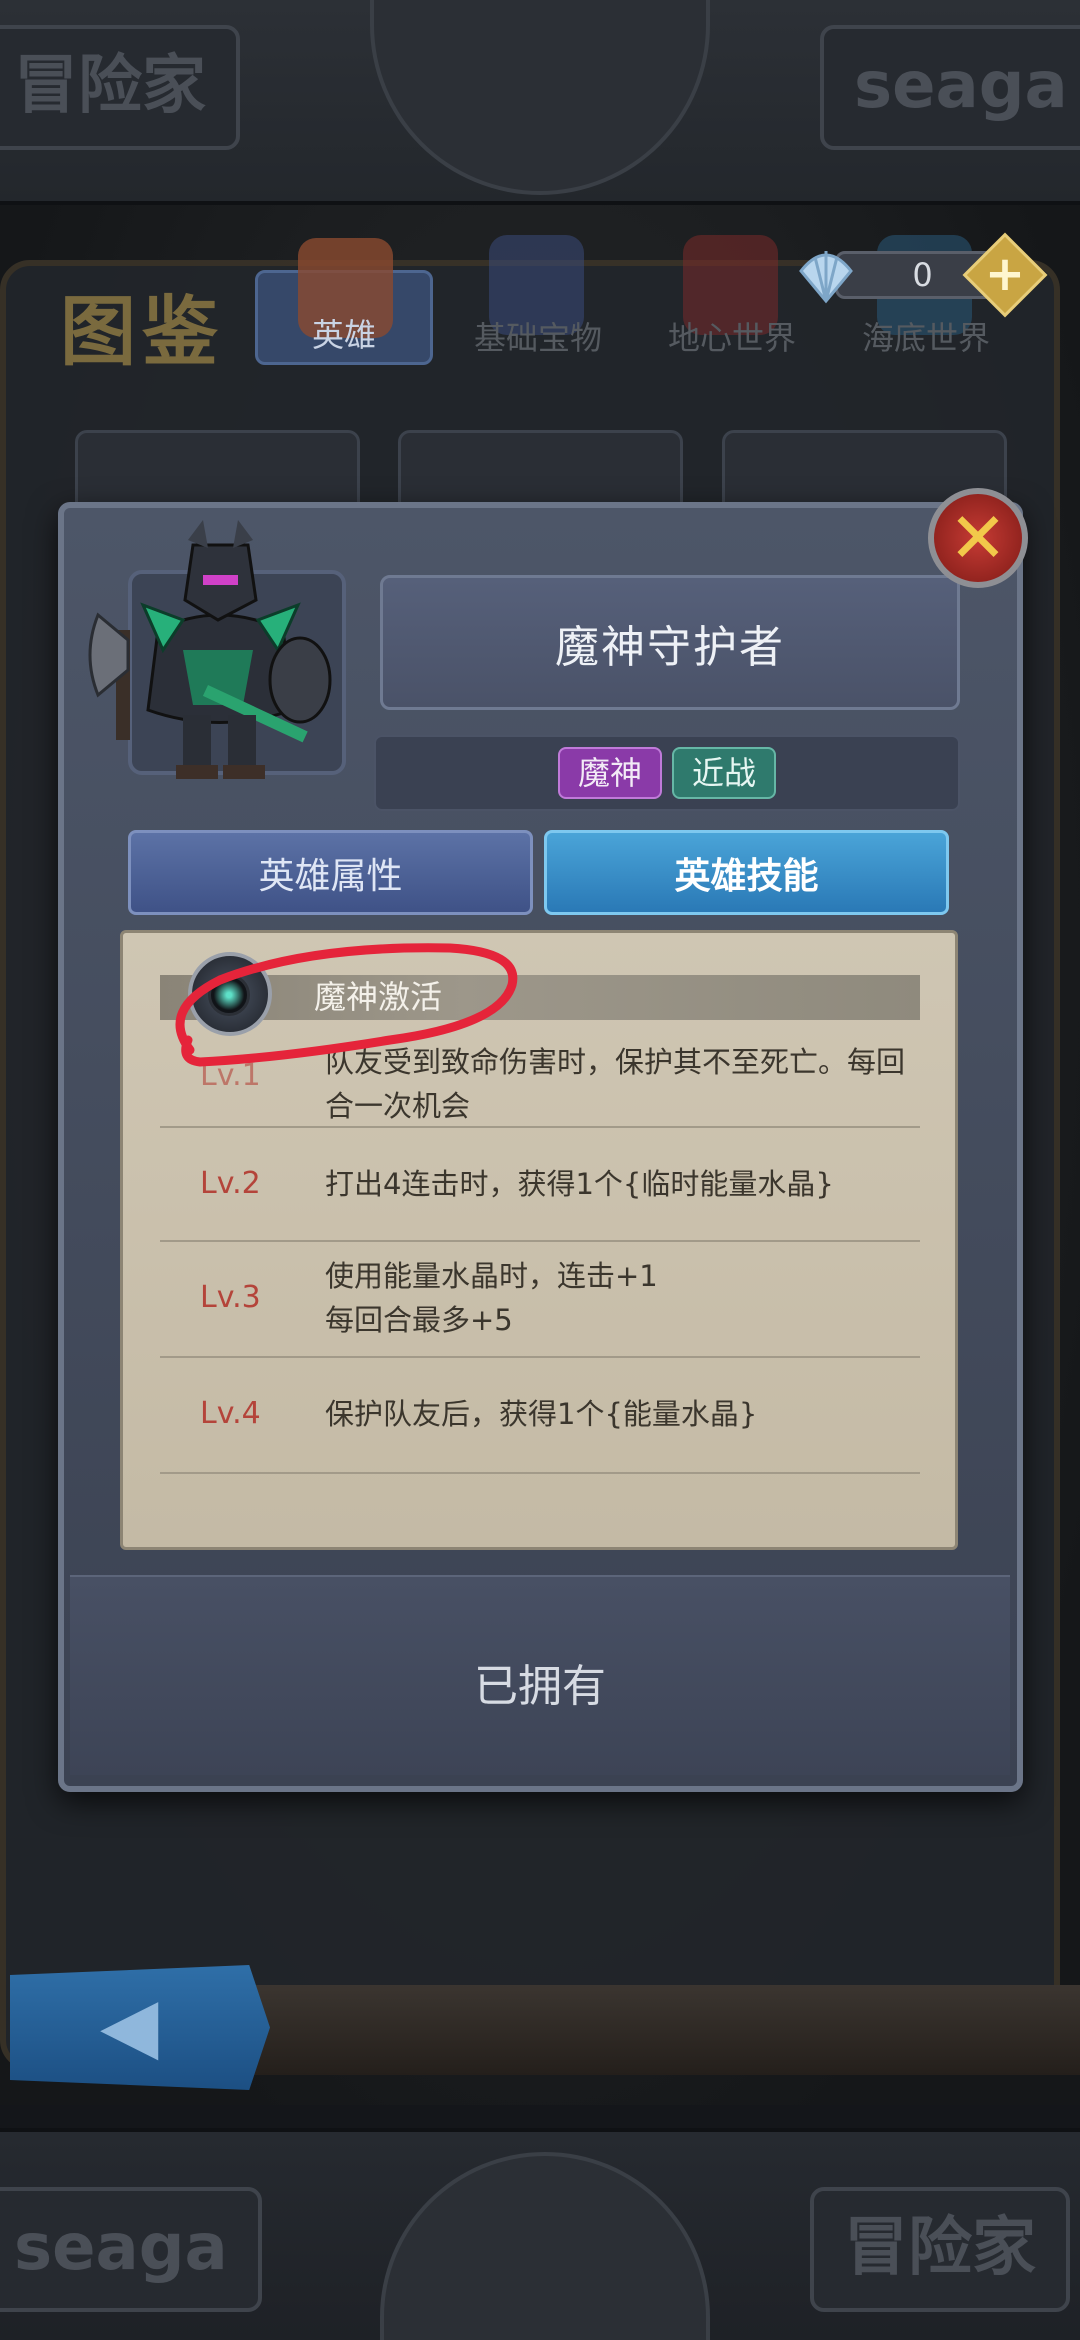 Image resolution: width=1080 pixels, height=2340 pixels. I want to click on tab-inner-world-label: 地心世界, so click(731, 338).